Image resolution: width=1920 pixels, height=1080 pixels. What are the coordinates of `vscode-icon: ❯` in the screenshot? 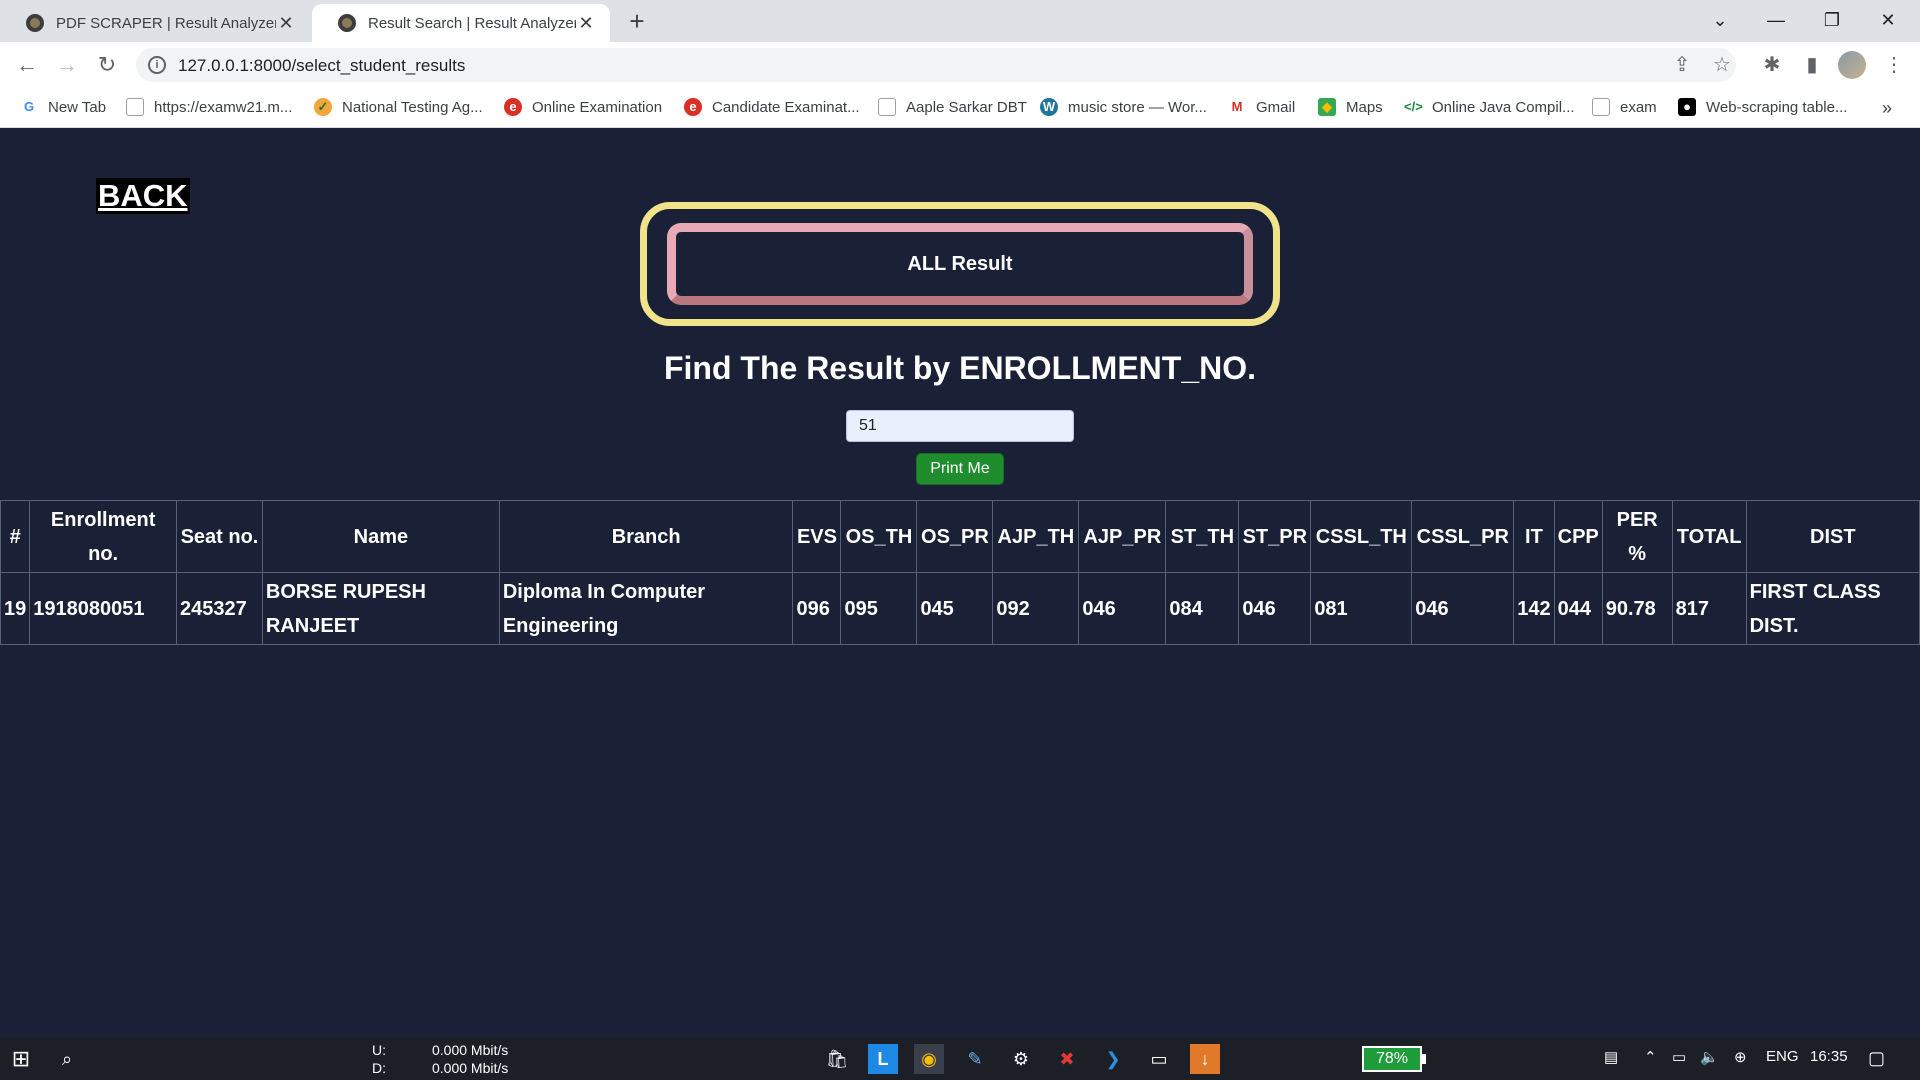 It's located at (1113, 1059).